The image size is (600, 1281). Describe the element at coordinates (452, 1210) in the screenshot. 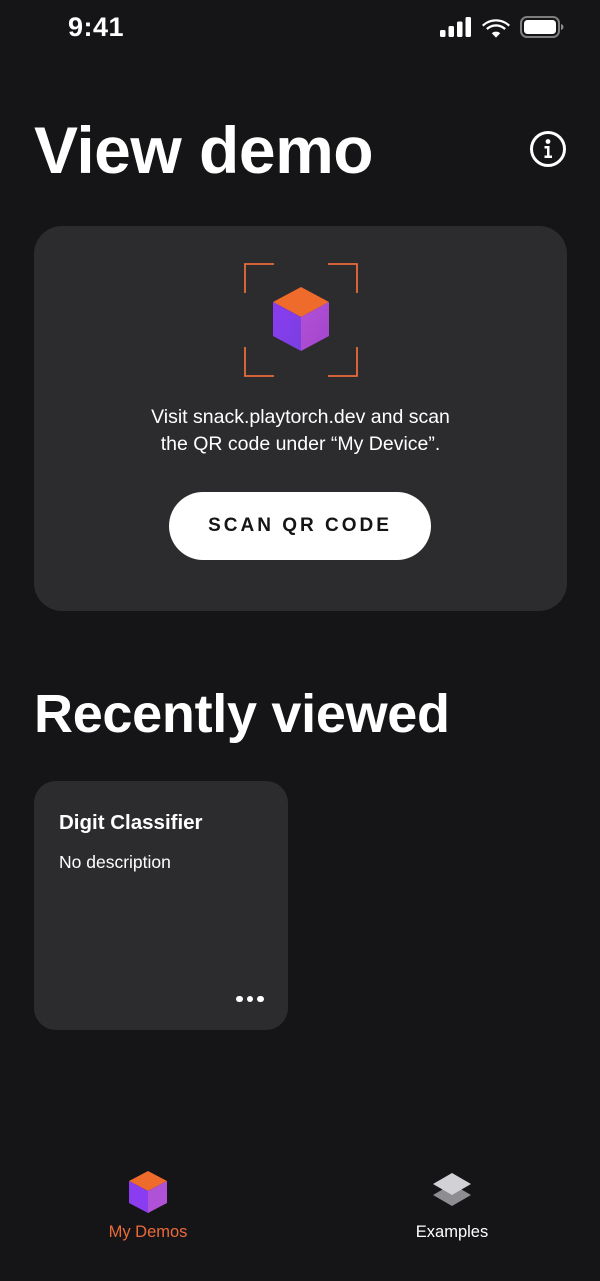

I see `tab-examples: Examples` at that location.